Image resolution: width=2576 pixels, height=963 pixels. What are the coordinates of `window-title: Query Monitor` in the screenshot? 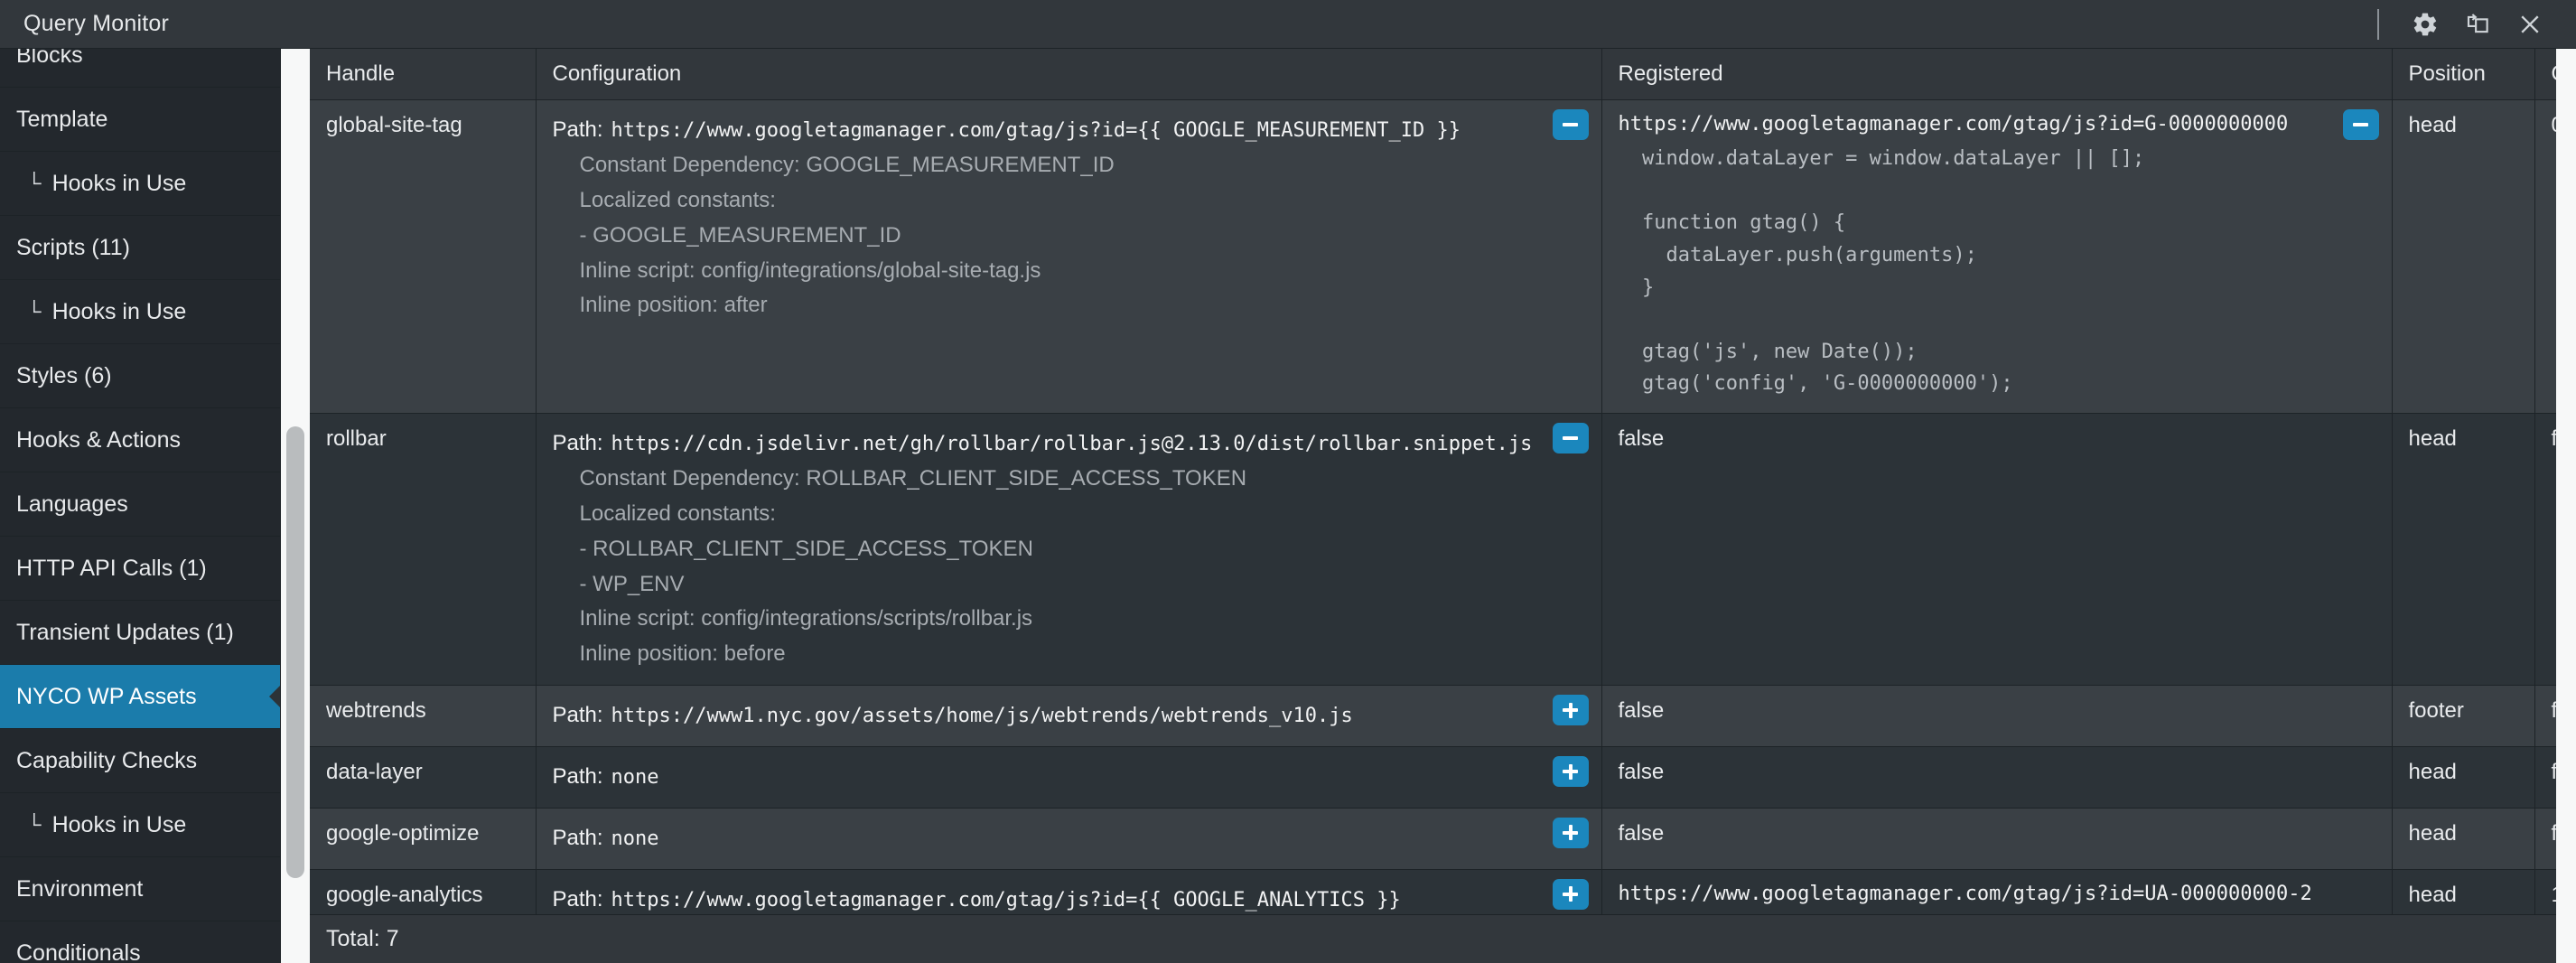 It's located at (96, 23).